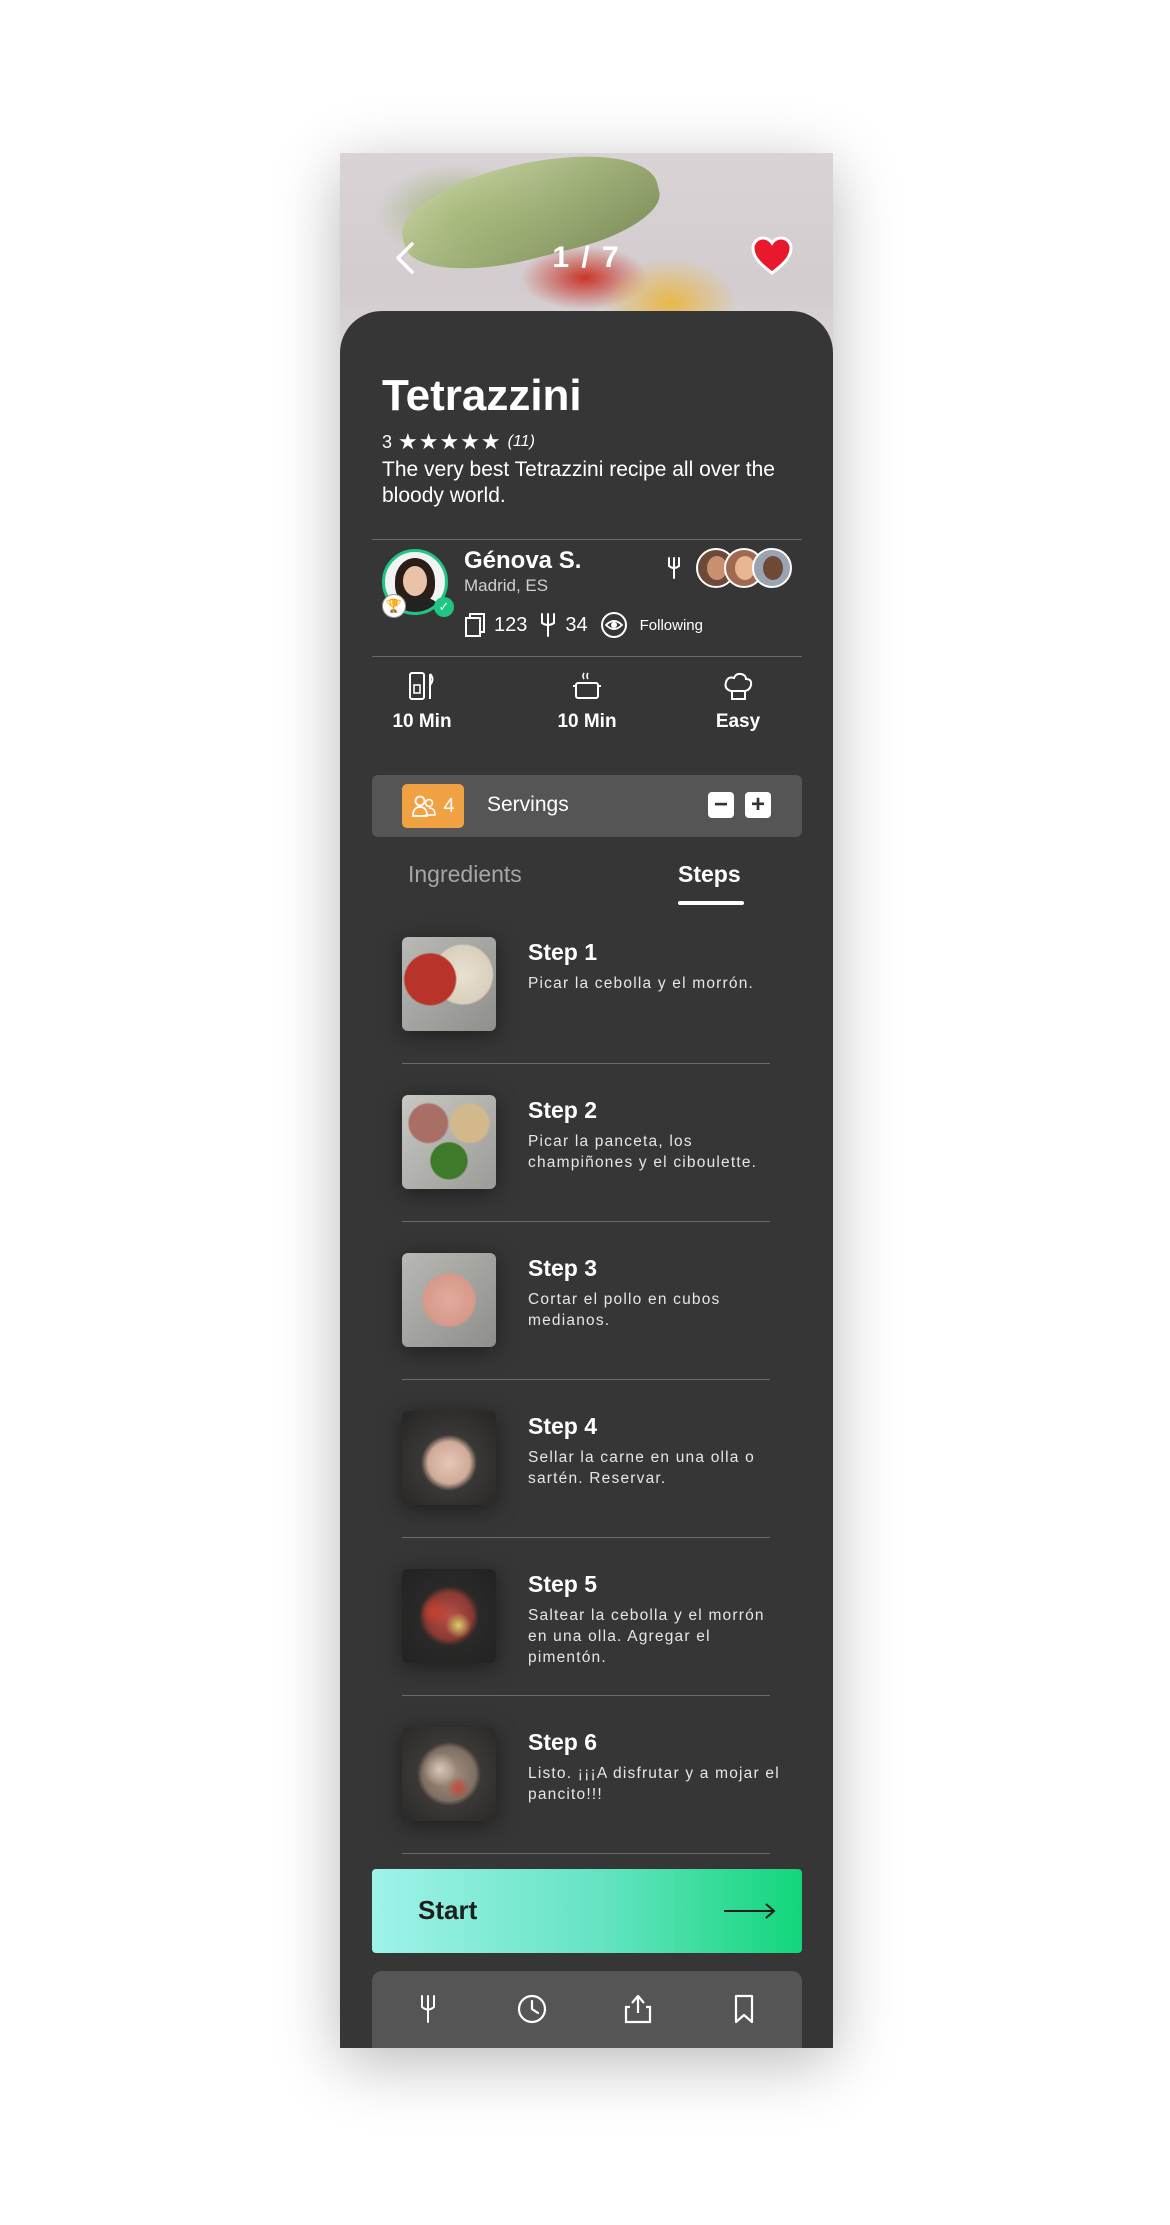 This screenshot has width=1170, height=2225. What do you see at coordinates (738, 702) in the screenshot?
I see `difficulty: Easy` at bounding box center [738, 702].